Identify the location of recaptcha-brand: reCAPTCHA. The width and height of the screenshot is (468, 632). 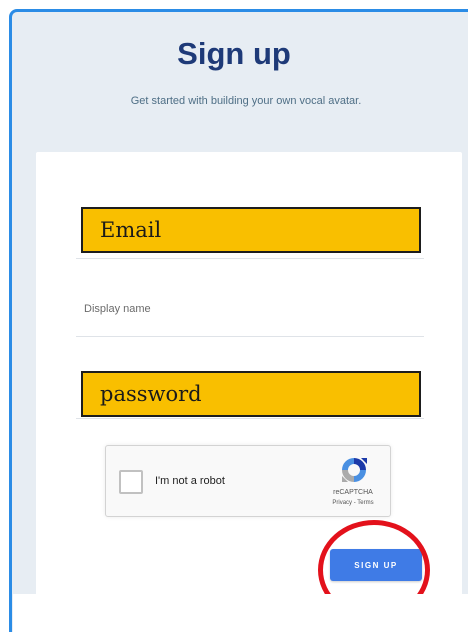
(353, 492).